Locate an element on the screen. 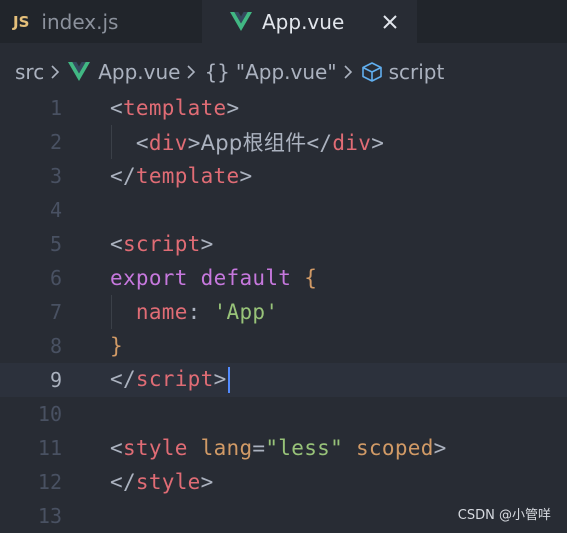 Image resolution: width=567 pixels, height=533 pixels. breadcrumb-section-label: script is located at coordinates (416, 72).